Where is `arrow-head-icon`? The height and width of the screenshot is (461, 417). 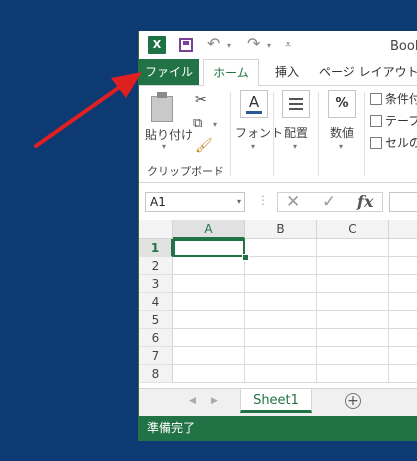
arrow-head-icon is located at coordinates (126, 85).